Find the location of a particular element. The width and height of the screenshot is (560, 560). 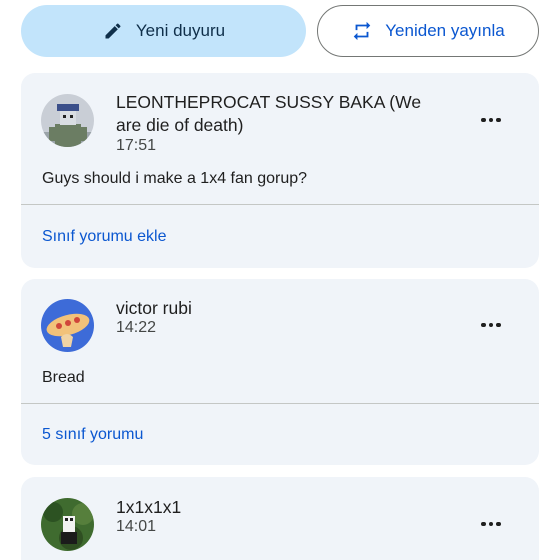

class-comments-link: 5 sınıf yorumu is located at coordinates (92, 435).